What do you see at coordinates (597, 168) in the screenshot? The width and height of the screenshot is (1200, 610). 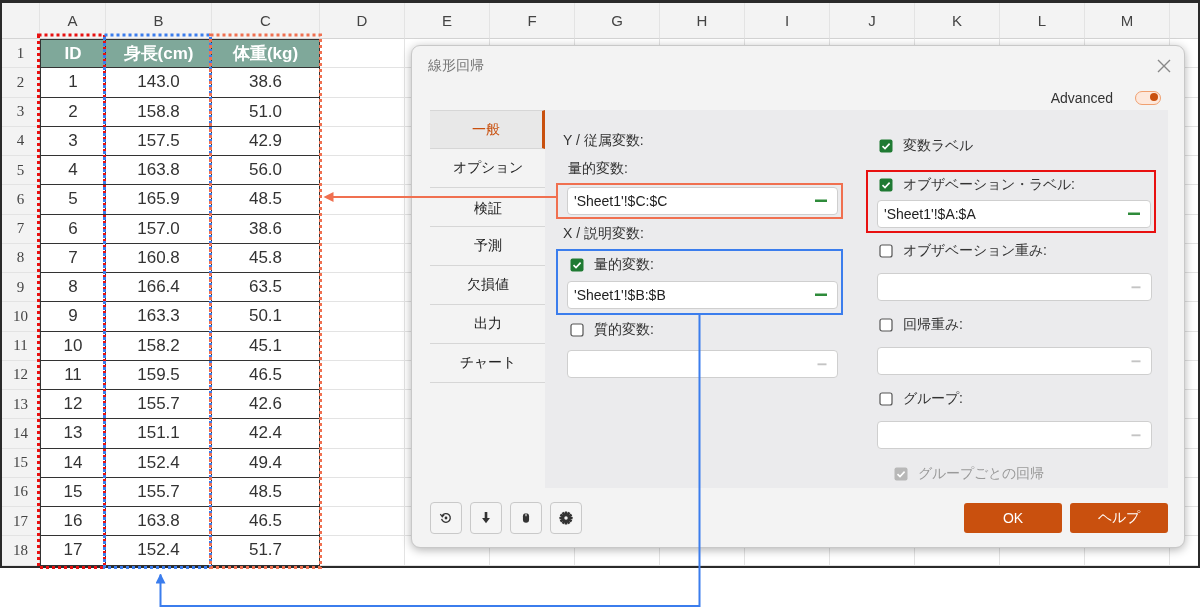 I see `field-label: 量的変数:` at bounding box center [597, 168].